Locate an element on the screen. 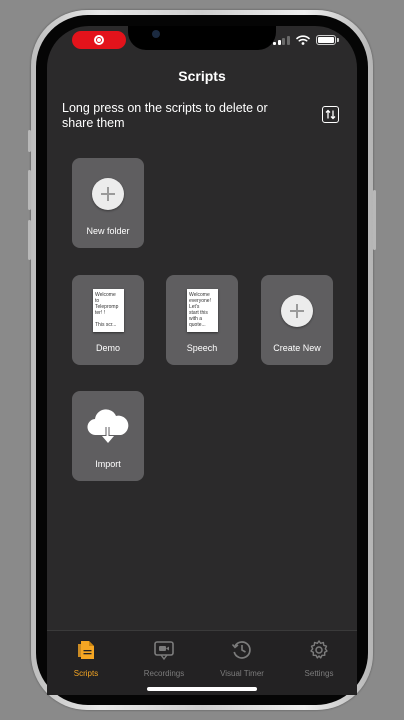 This screenshot has width=404, height=720. new-folder-label: New folder is located at coordinates (108, 231).